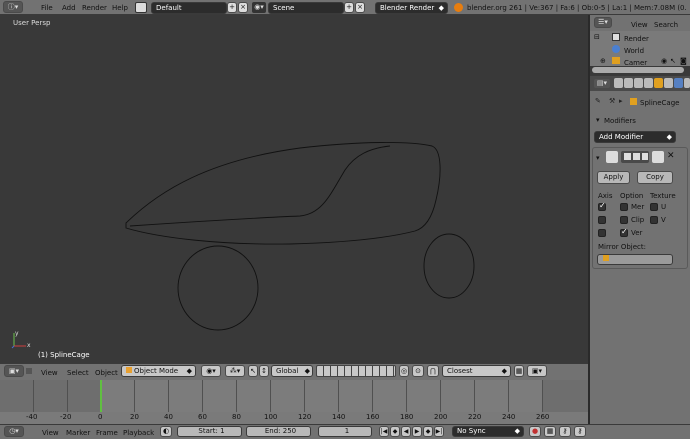 The height and width of the screenshot is (439, 690). I want to click on editor-type-button: ⓘ▾, so click(13, 7).